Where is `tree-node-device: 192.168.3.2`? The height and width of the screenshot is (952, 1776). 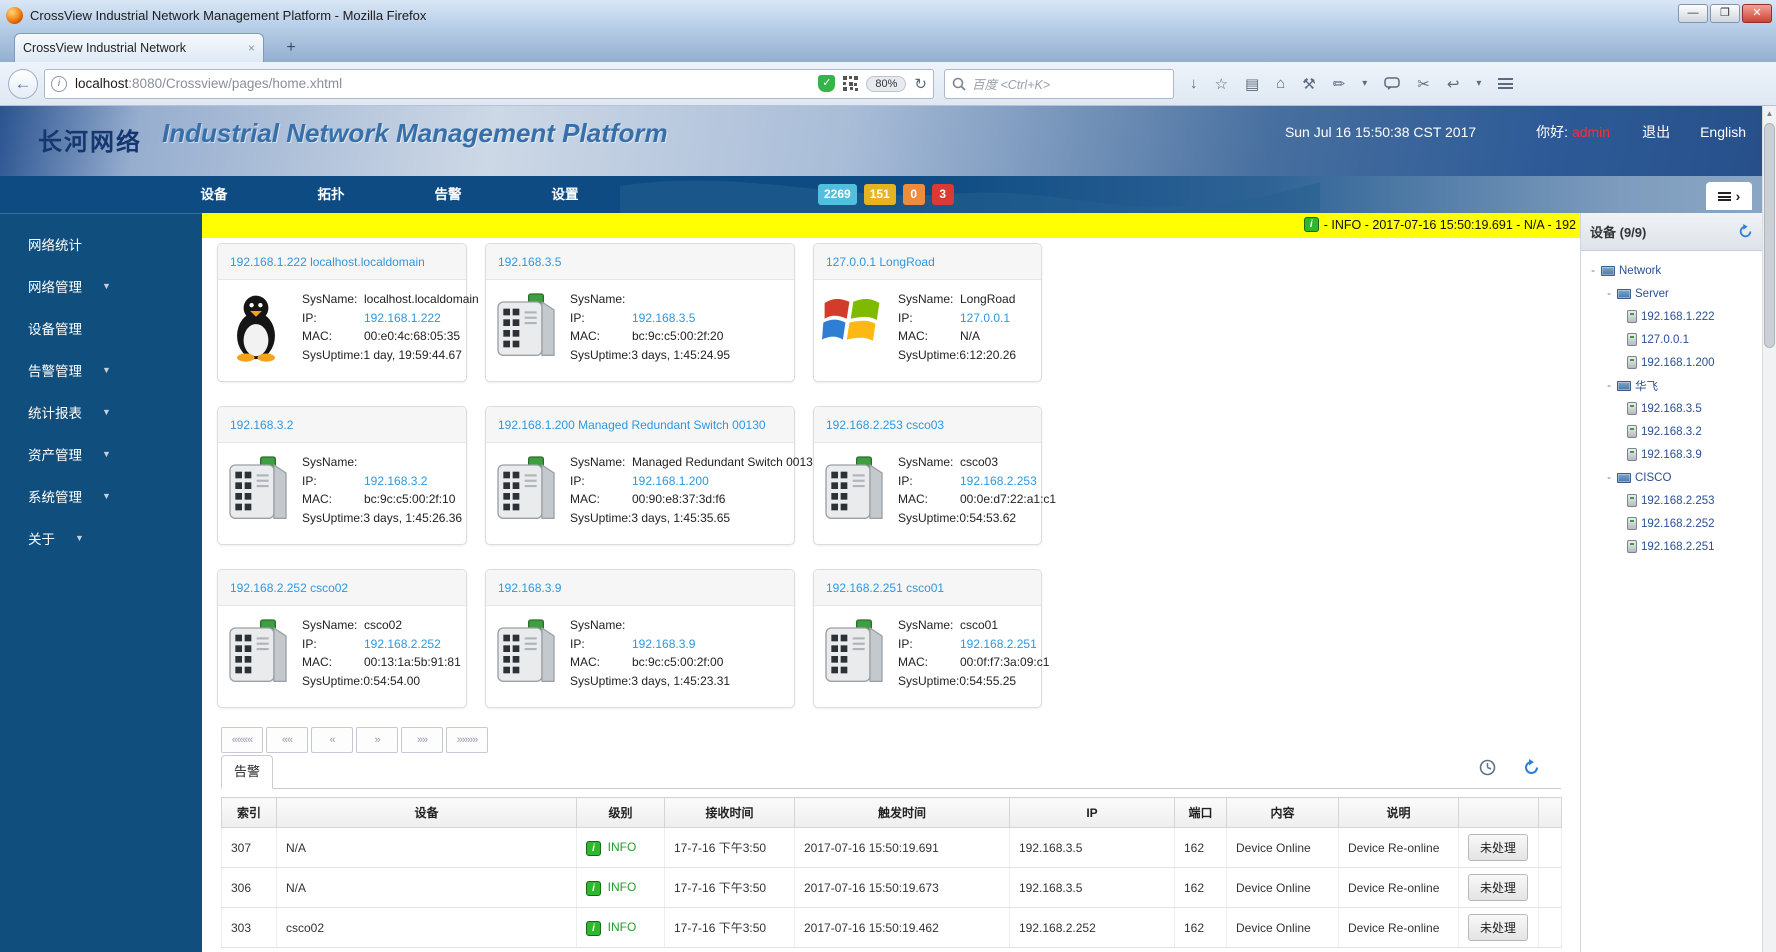 tree-node-device: 192.168.3.2 is located at coordinates (1674, 431).